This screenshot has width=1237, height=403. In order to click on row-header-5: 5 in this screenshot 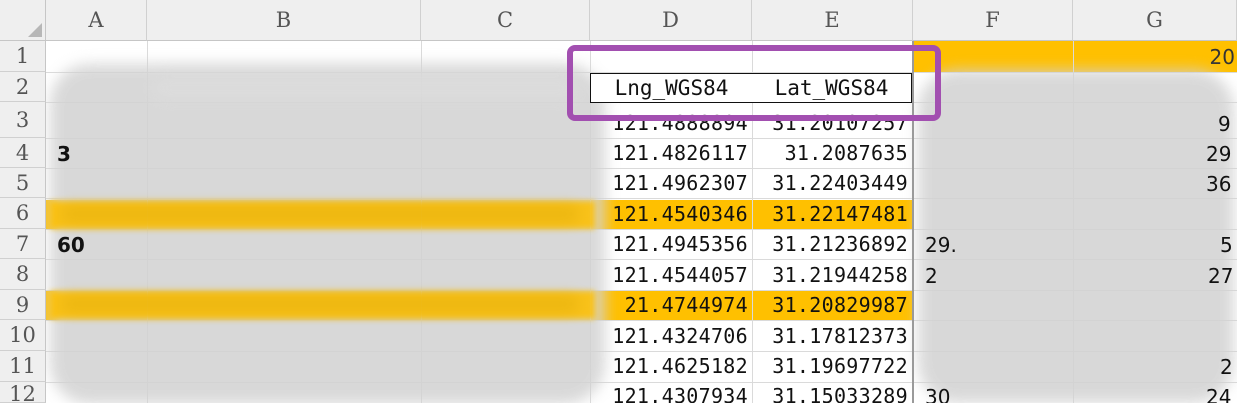, I will do `click(23, 183)`.